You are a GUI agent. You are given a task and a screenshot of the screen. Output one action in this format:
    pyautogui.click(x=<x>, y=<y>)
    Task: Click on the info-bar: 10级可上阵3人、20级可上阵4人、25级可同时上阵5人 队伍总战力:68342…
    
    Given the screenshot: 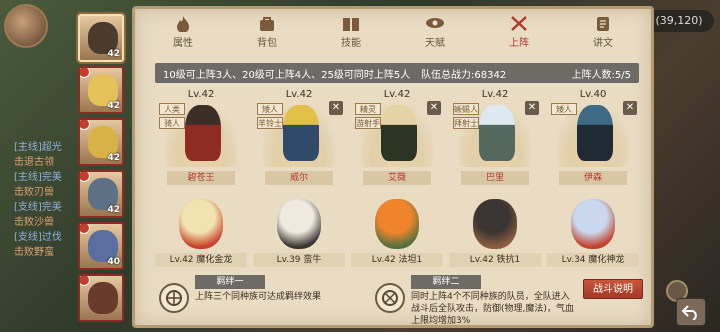 What is the action you would take?
    pyautogui.click(x=397, y=73)
    